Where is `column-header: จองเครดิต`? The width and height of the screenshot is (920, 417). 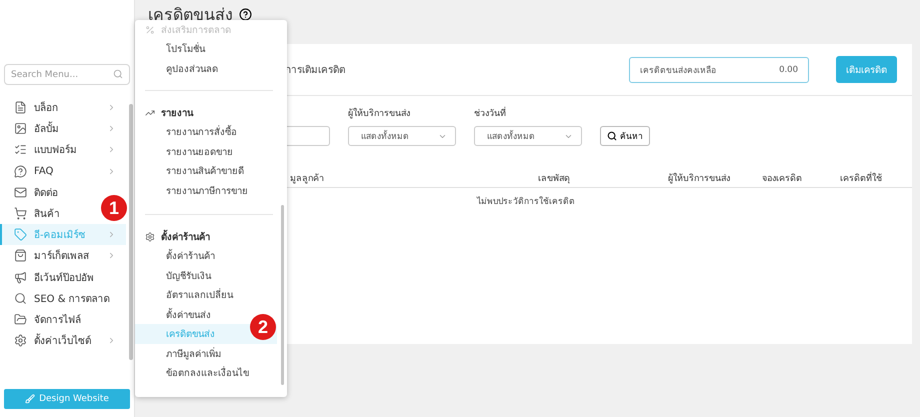 column-header: จองเครดิต is located at coordinates (781, 178).